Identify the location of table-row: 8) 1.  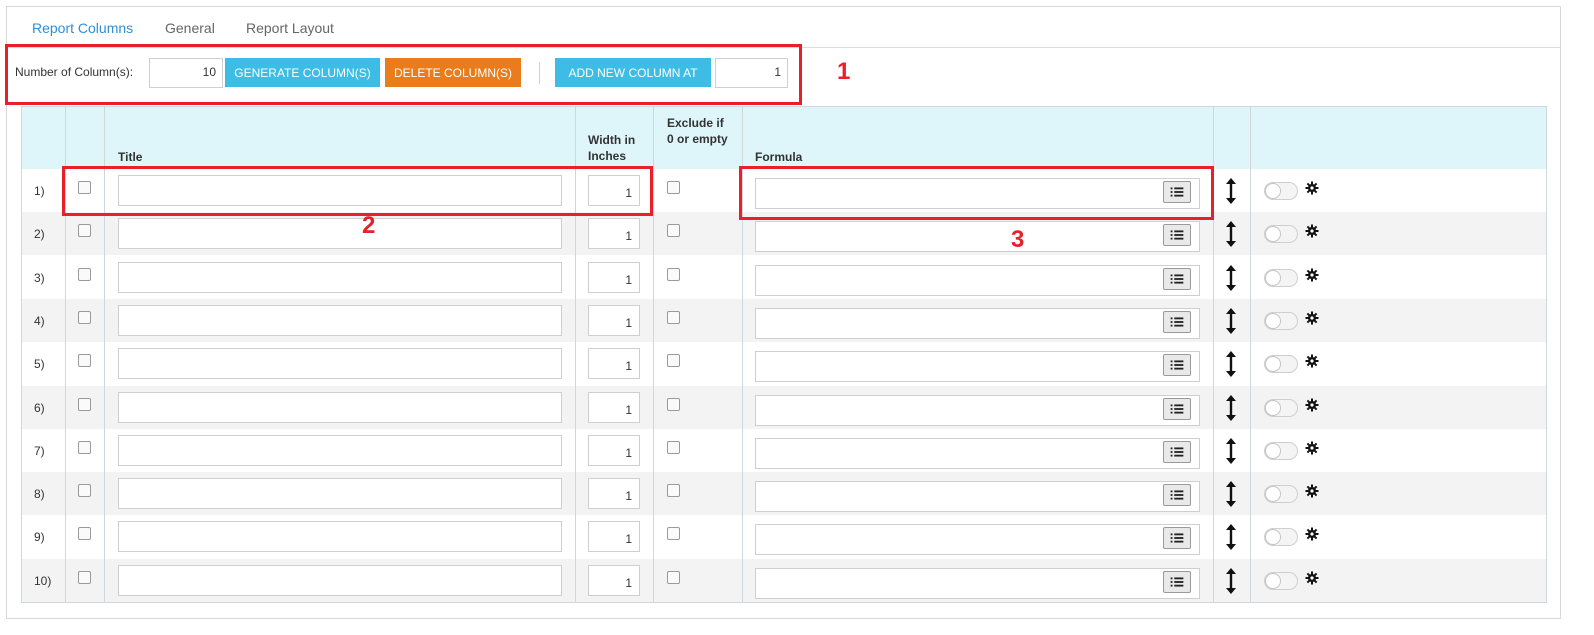
(784, 494).